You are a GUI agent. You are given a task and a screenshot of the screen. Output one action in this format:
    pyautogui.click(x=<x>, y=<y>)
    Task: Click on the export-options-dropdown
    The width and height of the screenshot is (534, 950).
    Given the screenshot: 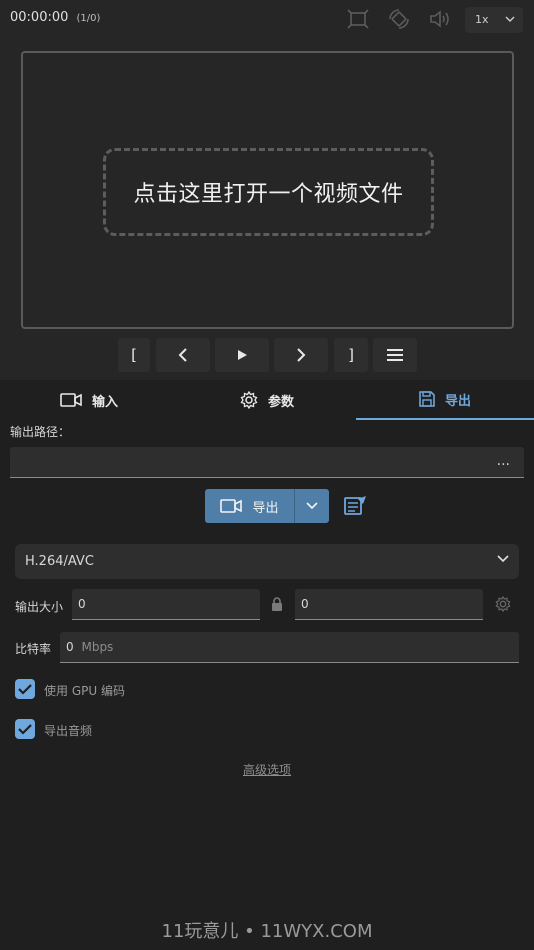 What is the action you would take?
    pyautogui.click(x=312, y=506)
    